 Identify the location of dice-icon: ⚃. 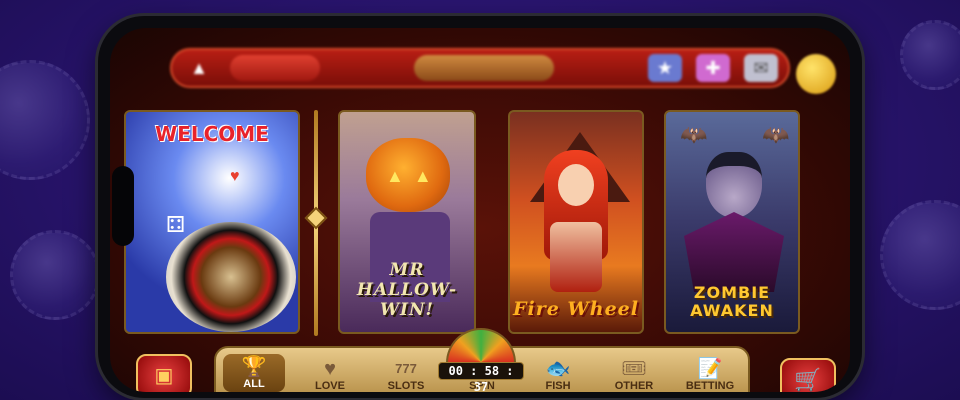
(176, 224).